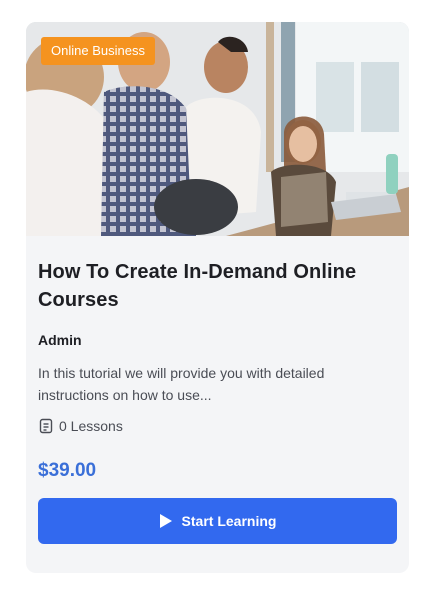 This screenshot has width=439, height=590. What do you see at coordinates (46, 426) in the screenshot?
I see `lesson-list-icon` at bounding box center [46, 426].